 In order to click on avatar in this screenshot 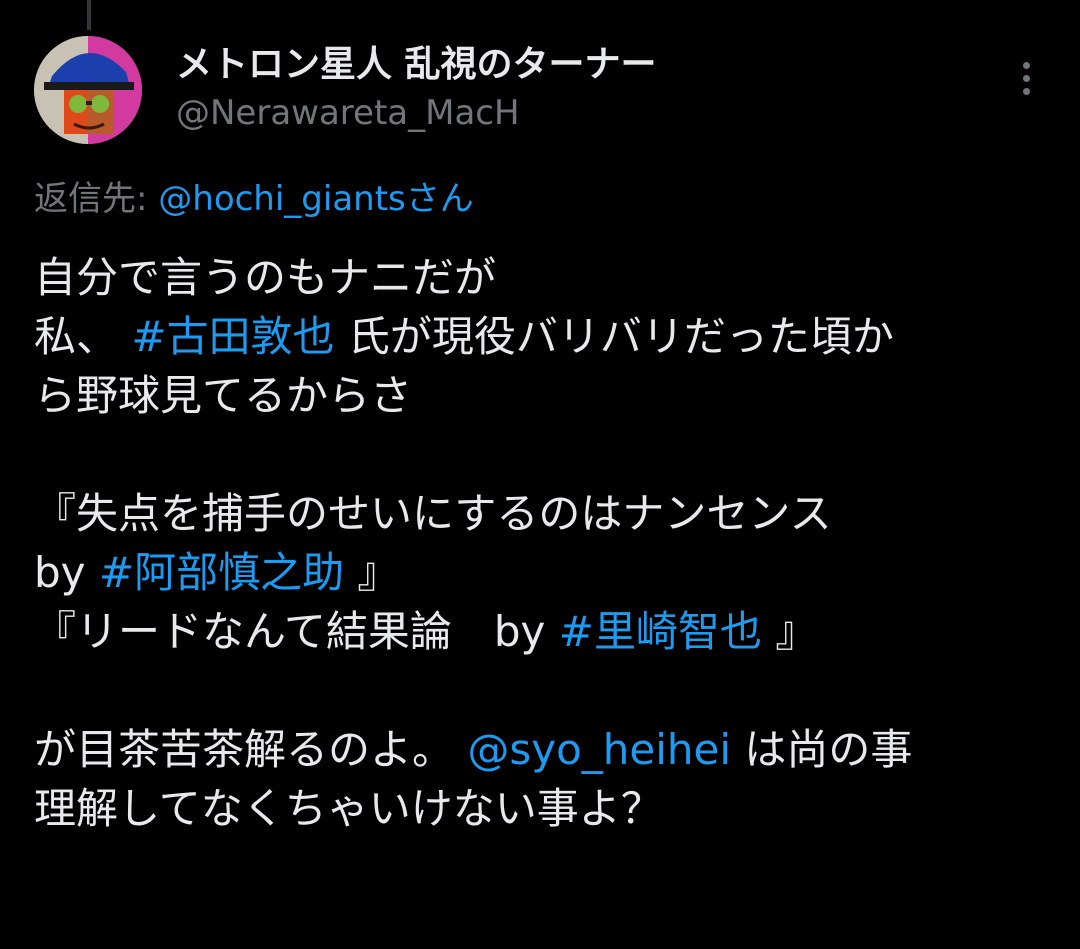, I will do `click(88, 90)`.